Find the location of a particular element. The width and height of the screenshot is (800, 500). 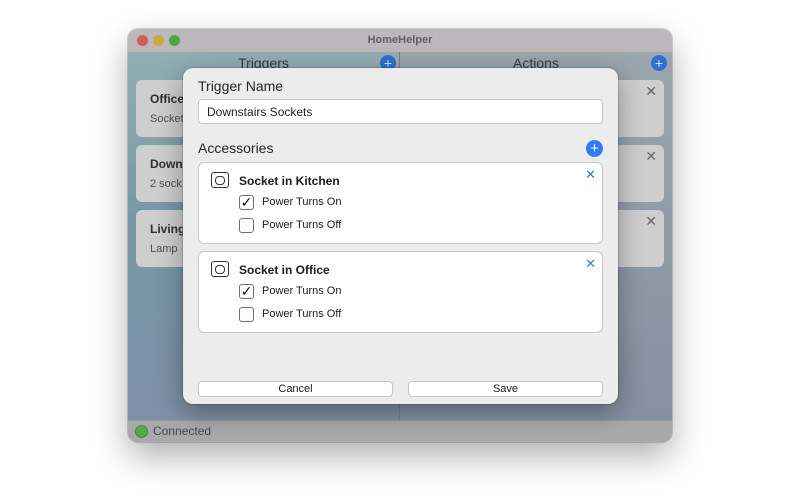

cancel-button: Cancel is located at coordinates (295, 389).